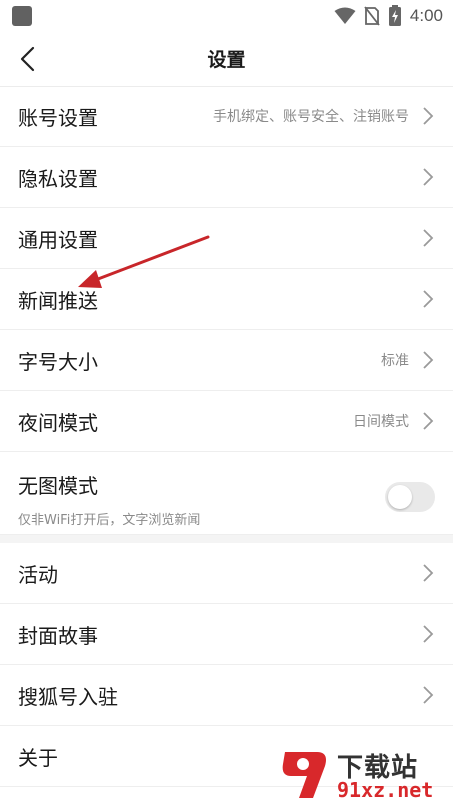 This screenshot has width=453, height=805. What do you see at coordinates (226, 634) in the screenshot?
I see `settings-item-cover-story: 封面故事` at bounding box center [226, 634].